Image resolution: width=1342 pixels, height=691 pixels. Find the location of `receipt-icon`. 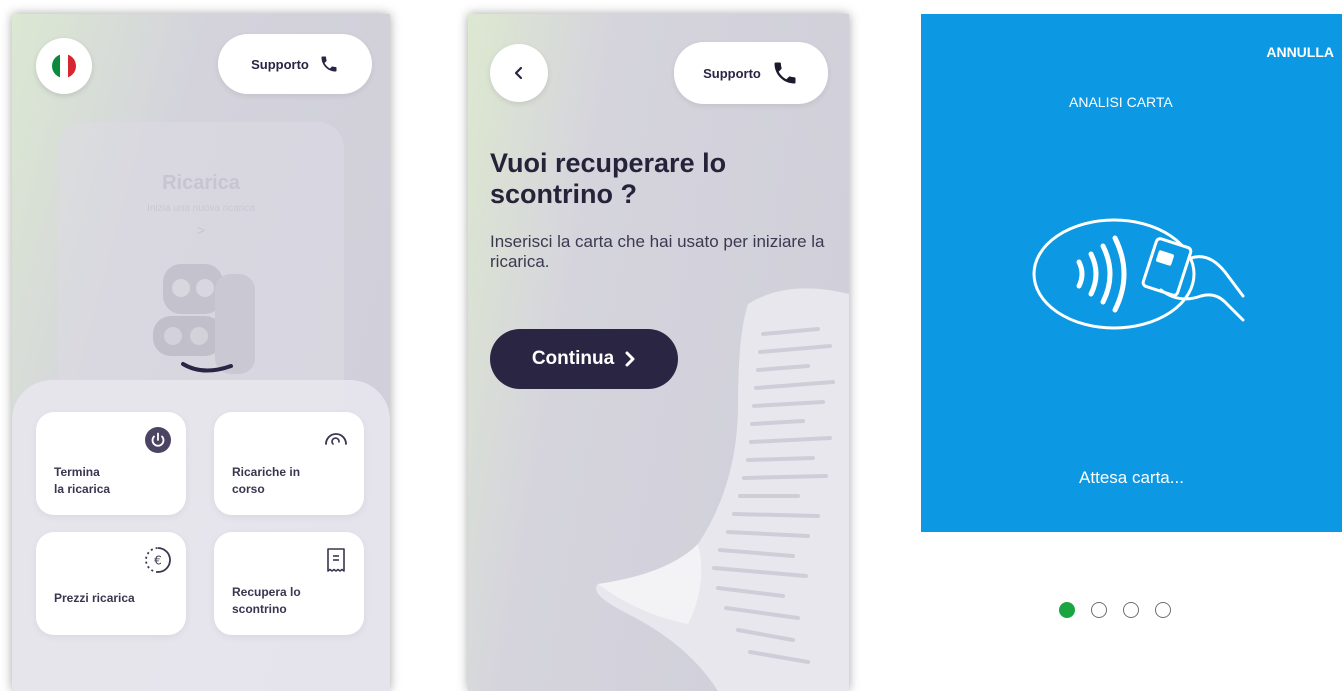

receipt-icon is located at coordinates (336, 560).